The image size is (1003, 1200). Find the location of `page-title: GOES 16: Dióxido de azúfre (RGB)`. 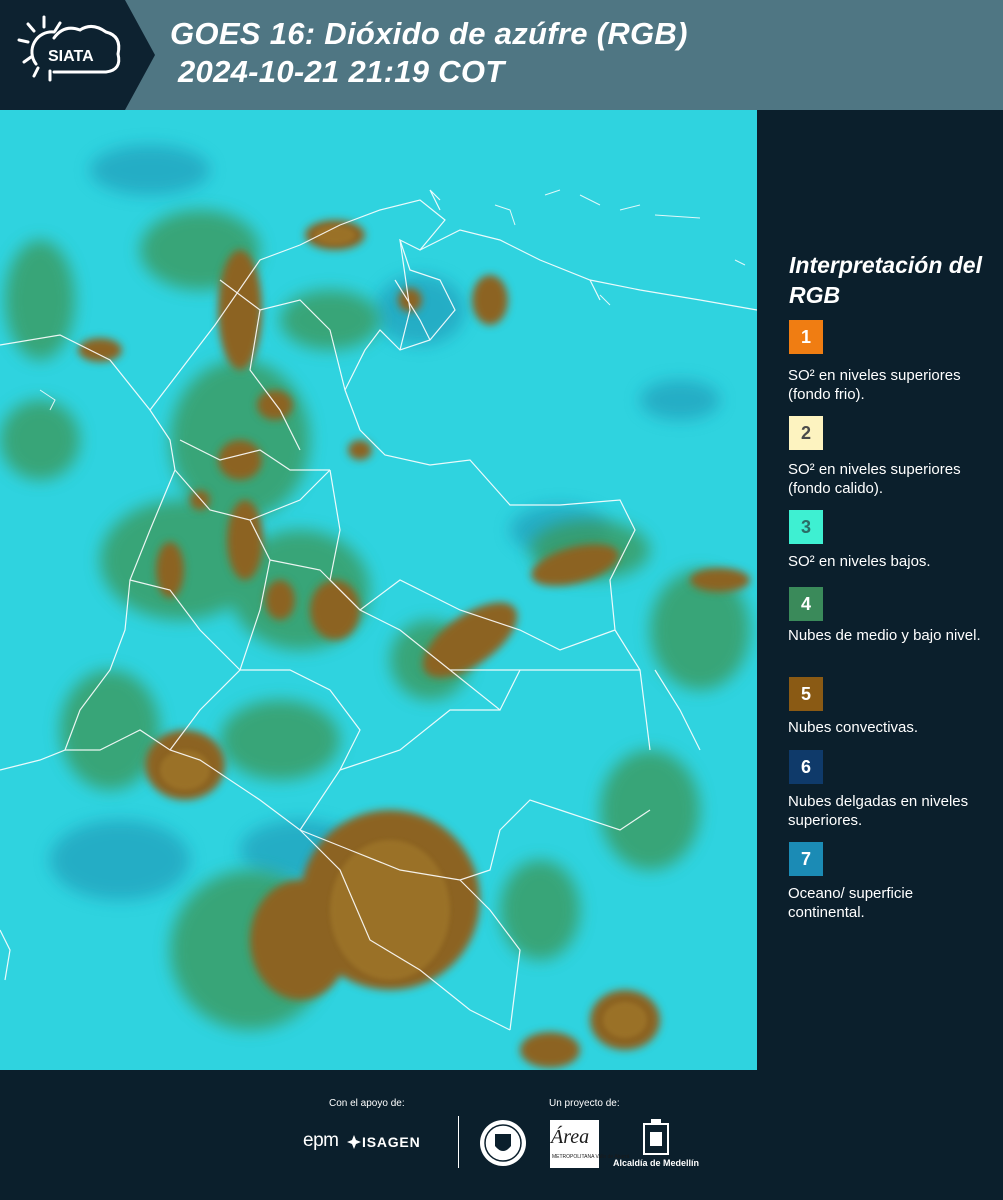

page-title: GOES 16: Dióxido de azúfre (RGB) is located at coordinates (429, 33).